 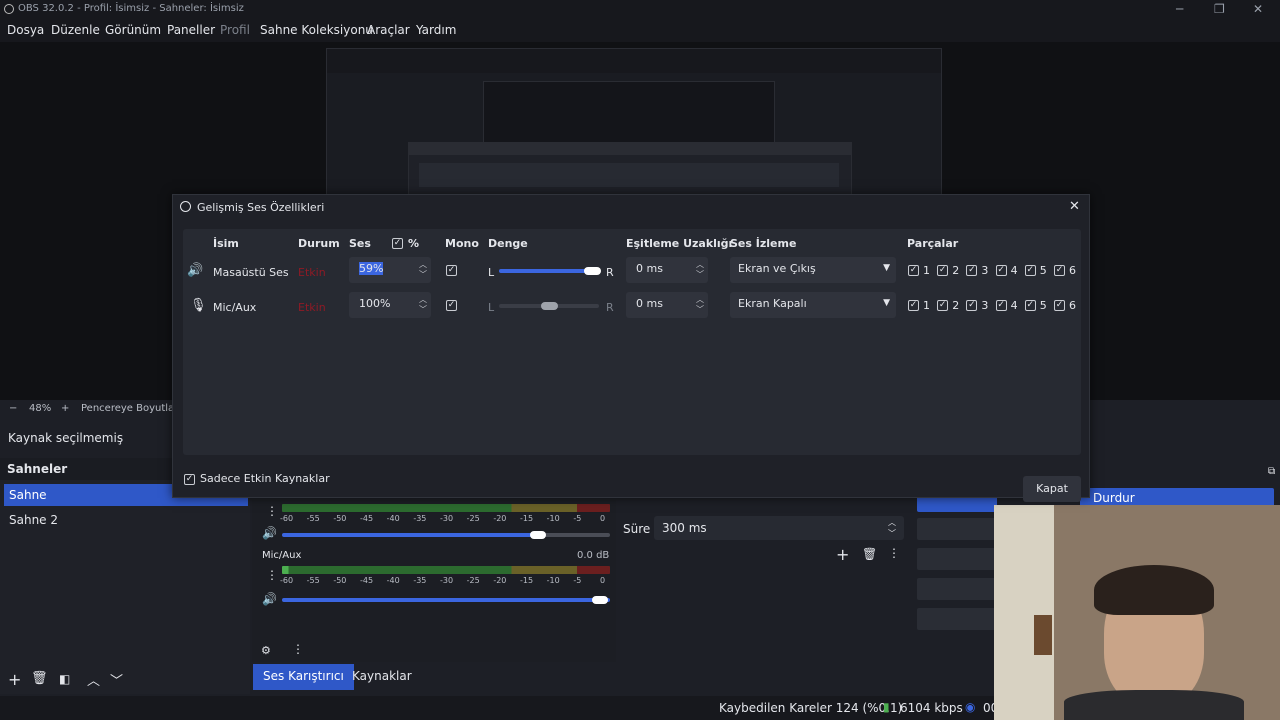 I want to click on zoom-out-button: −, so click(x=13, y=408).